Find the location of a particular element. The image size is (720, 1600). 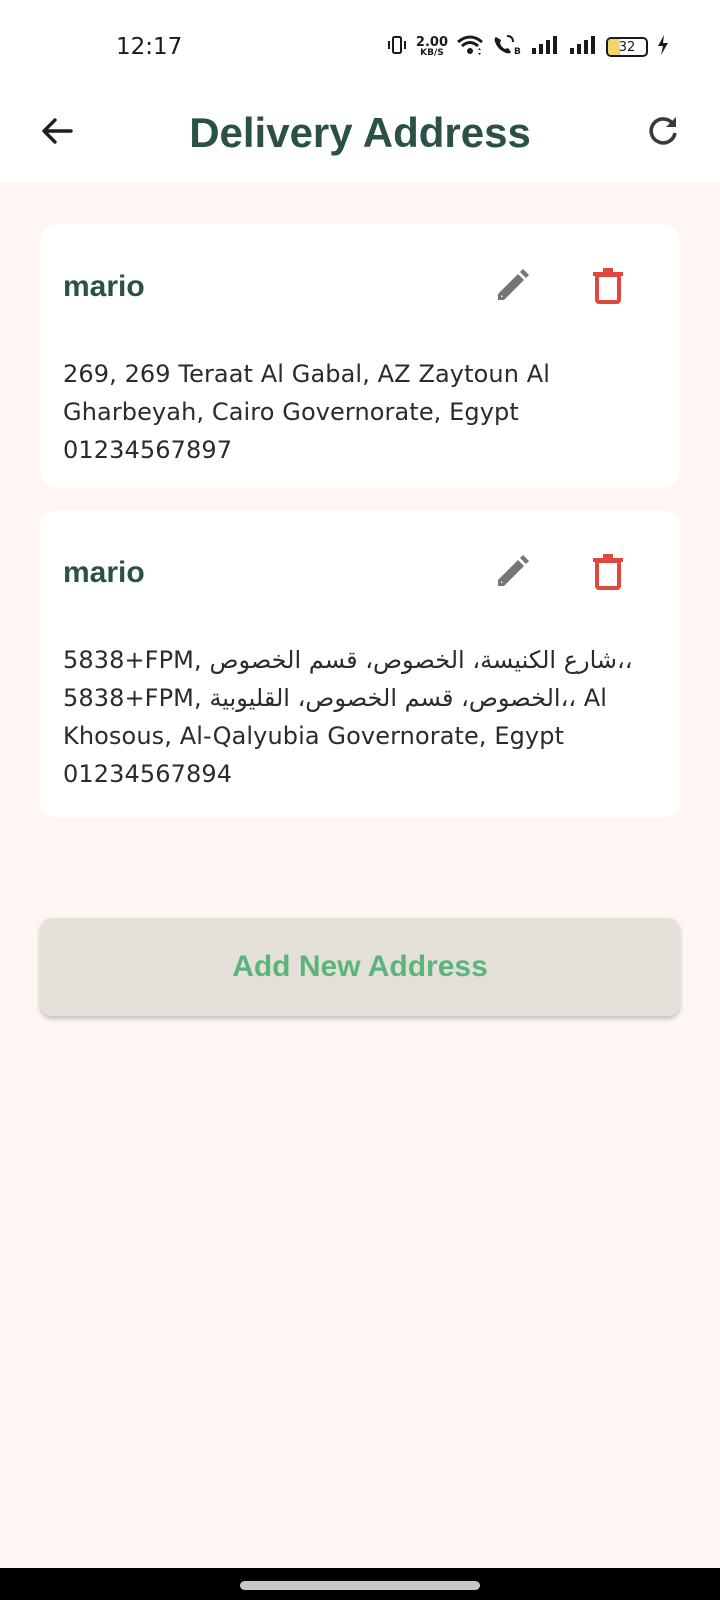

battery-icon: 32 is located at coordinates (627, 47).